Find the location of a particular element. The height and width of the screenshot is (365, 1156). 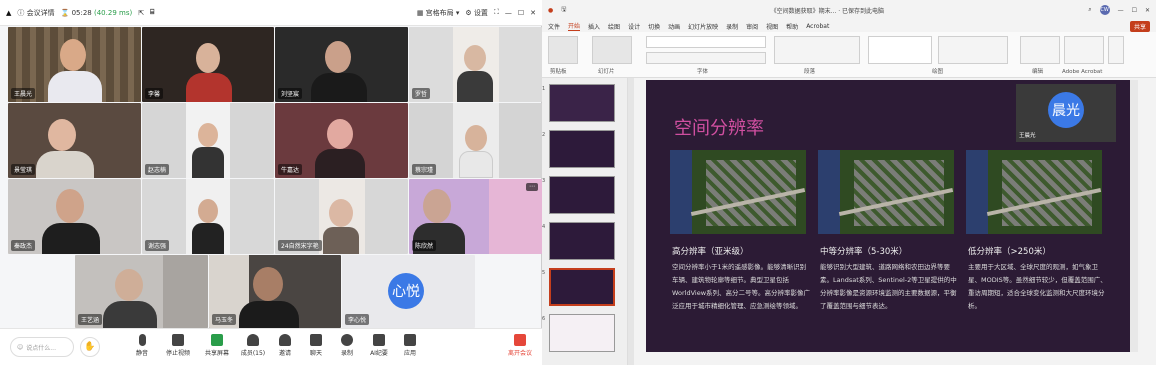

participant-name: 马玉冬 is located at coordinates (224, 319).